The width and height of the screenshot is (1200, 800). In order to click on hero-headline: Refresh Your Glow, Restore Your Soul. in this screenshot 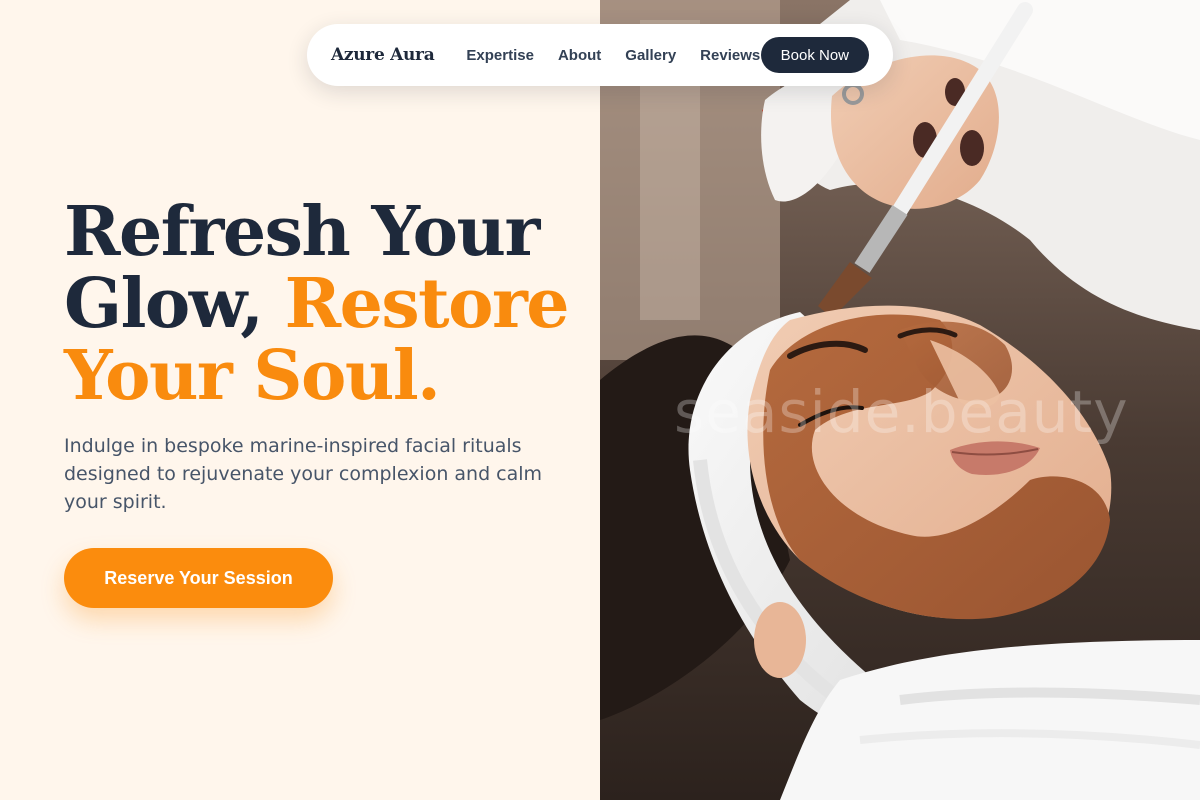, I will do `click(324, 304)`.